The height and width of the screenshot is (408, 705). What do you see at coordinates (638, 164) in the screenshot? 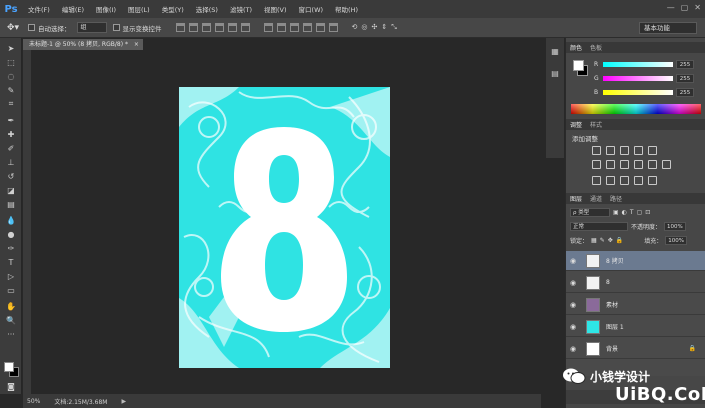
I see `photo-filter-icon` at bounding box center [638, 164].